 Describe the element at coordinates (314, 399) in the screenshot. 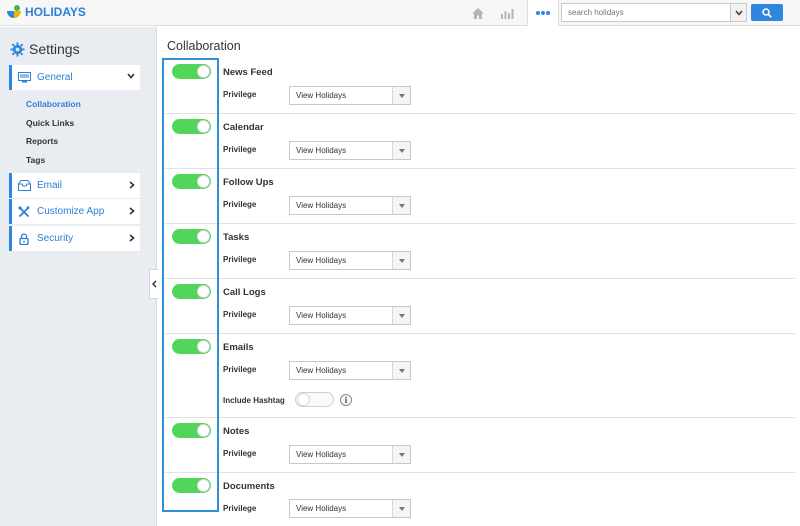

I see `include-hashtag-toggle` at that location.